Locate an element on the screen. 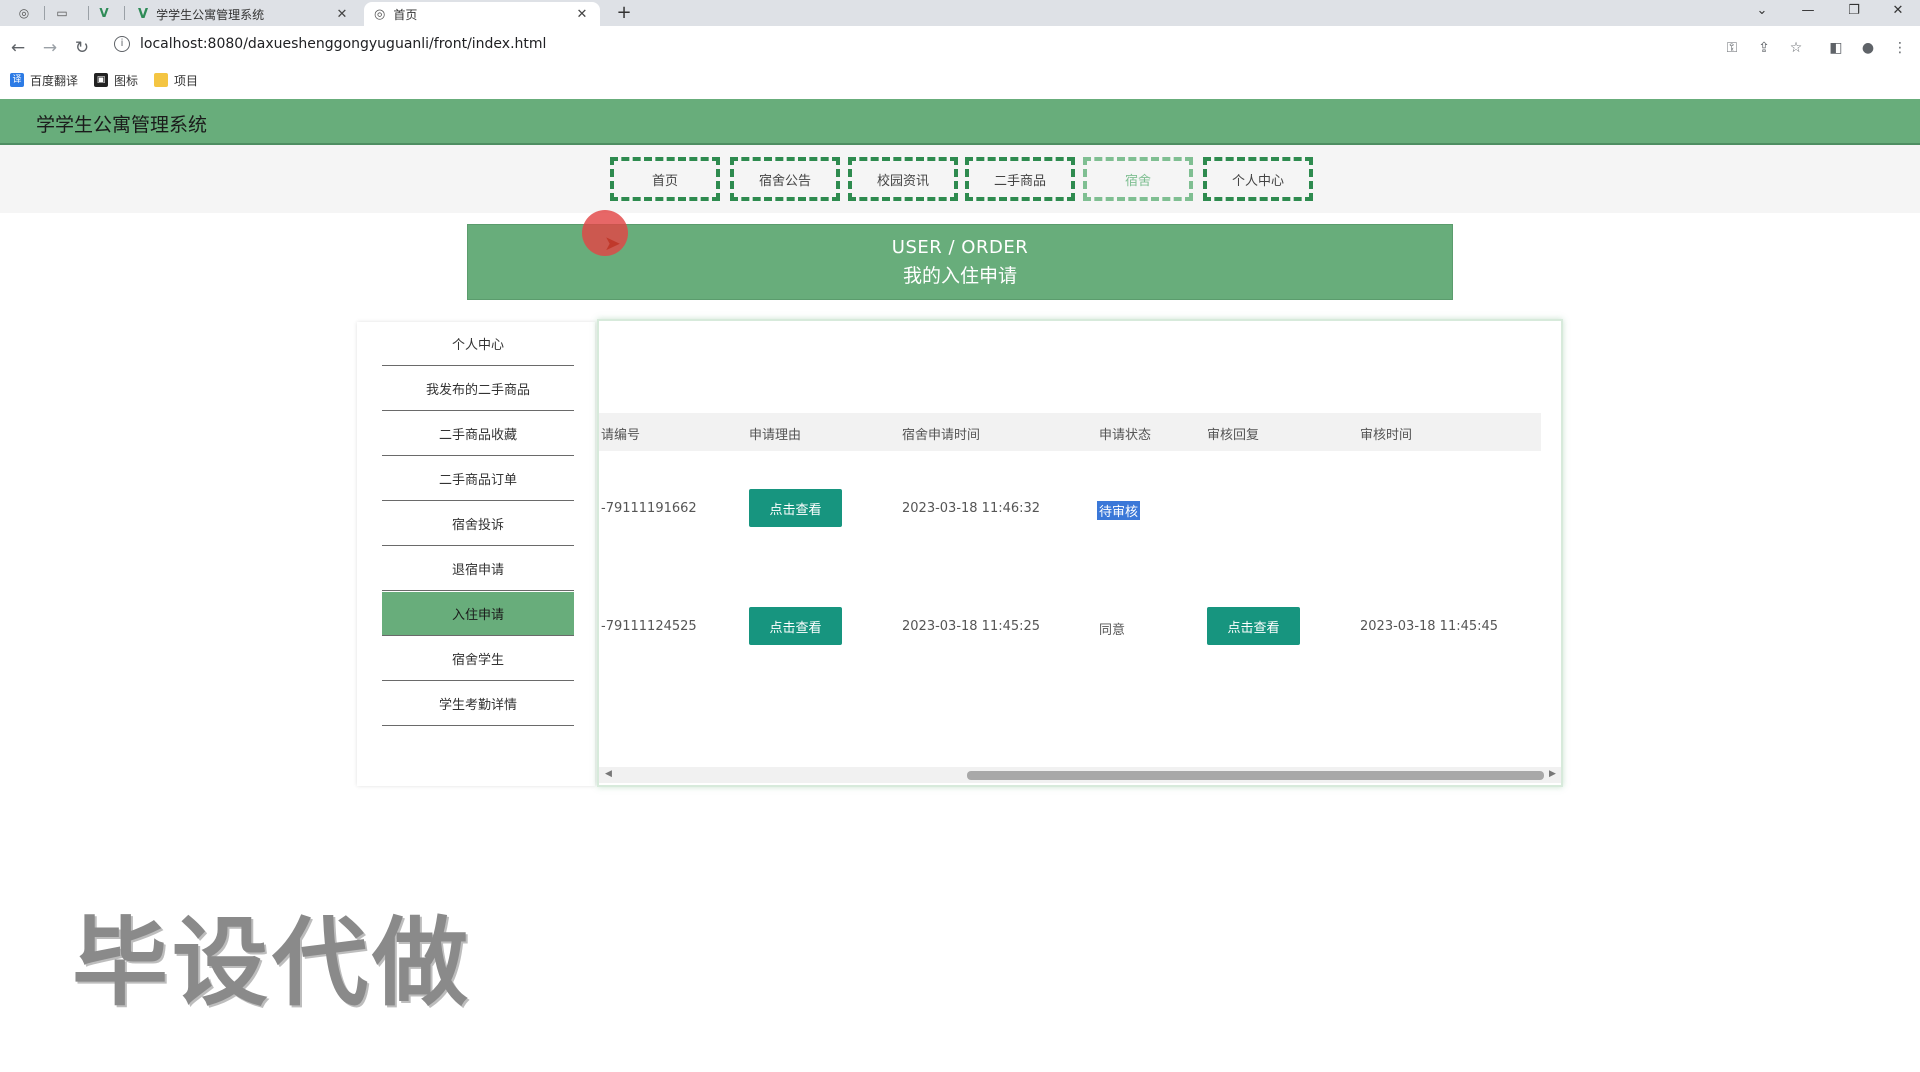 The image size is (1920, 1072). minimize-icon: — is located at coordinates (1808, 11).